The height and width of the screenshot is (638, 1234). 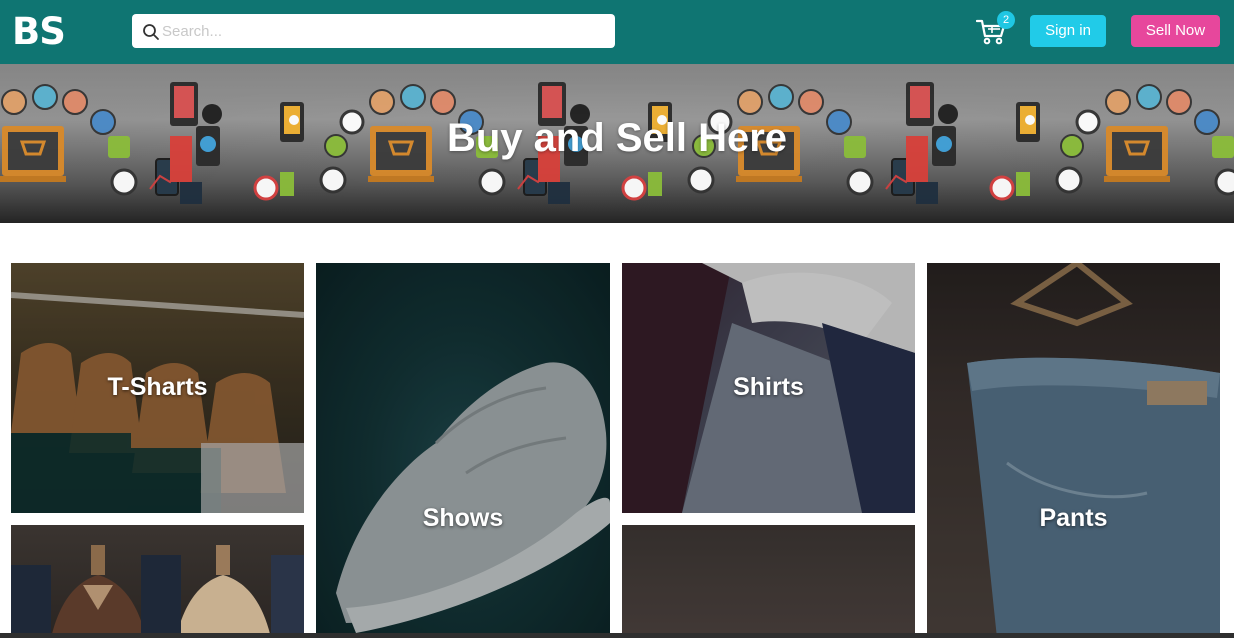 I want to click on category-label-shirts: Shirts, so click(x=768, y=387).